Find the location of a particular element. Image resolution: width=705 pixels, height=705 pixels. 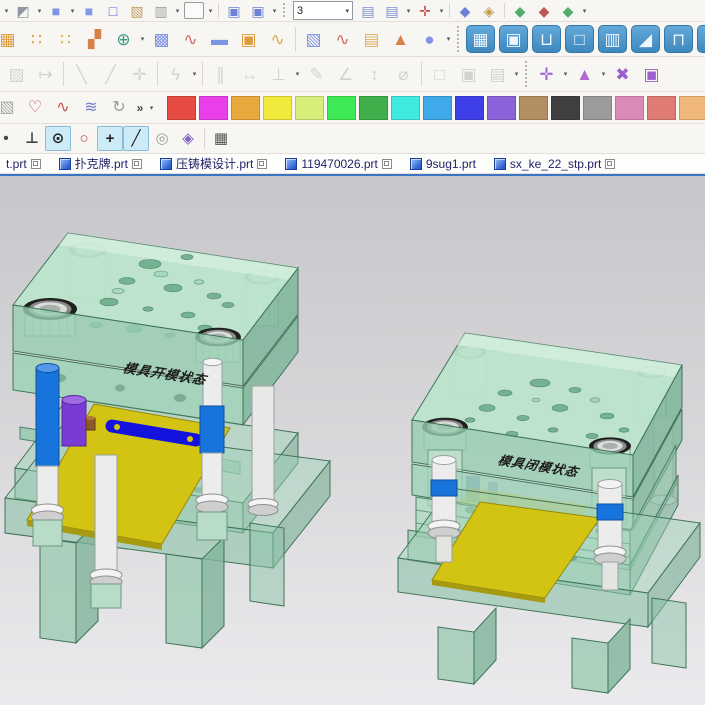

block-icon: ▤ is located at coordinates (371, 39).